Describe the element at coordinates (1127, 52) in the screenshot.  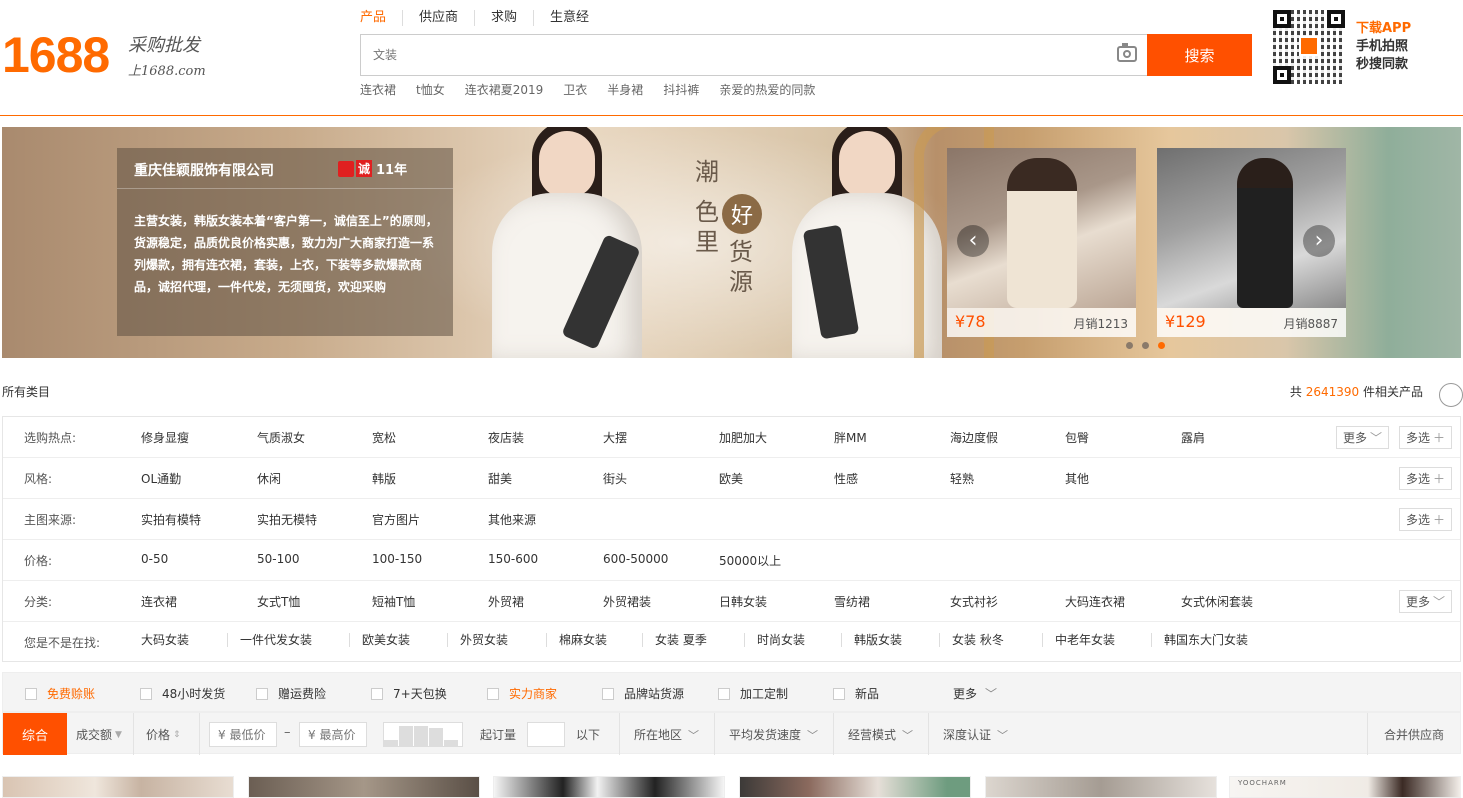
I see `camera-icon` at that location.